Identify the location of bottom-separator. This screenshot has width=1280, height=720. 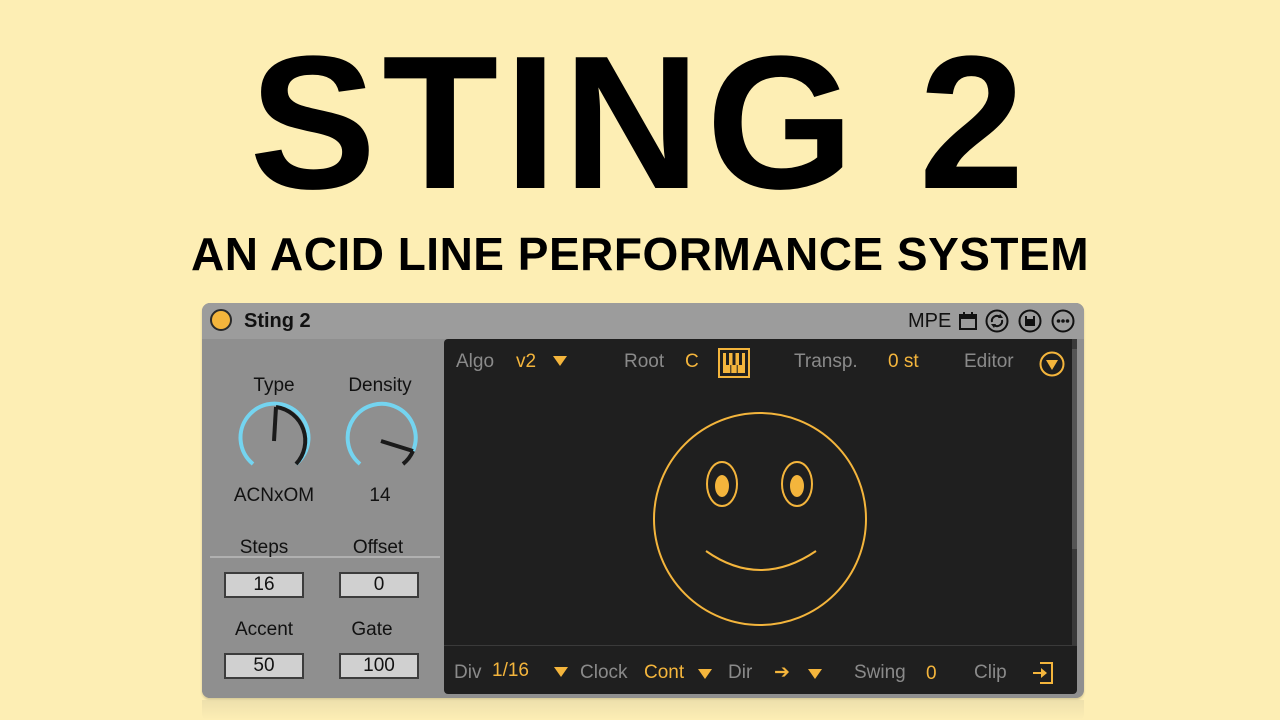
(760, 645).